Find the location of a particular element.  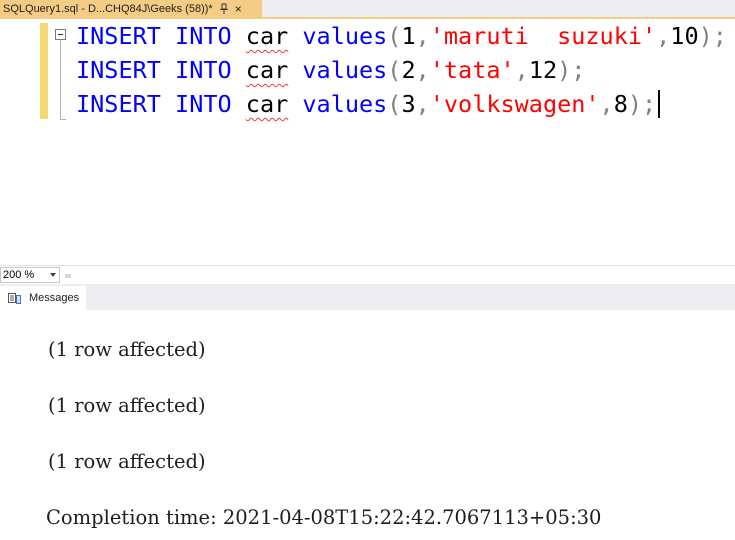

tab-title: SQLQuery1.sql - D...CHQ84J\Geeks (58))* is located at coordinates (108, 8).